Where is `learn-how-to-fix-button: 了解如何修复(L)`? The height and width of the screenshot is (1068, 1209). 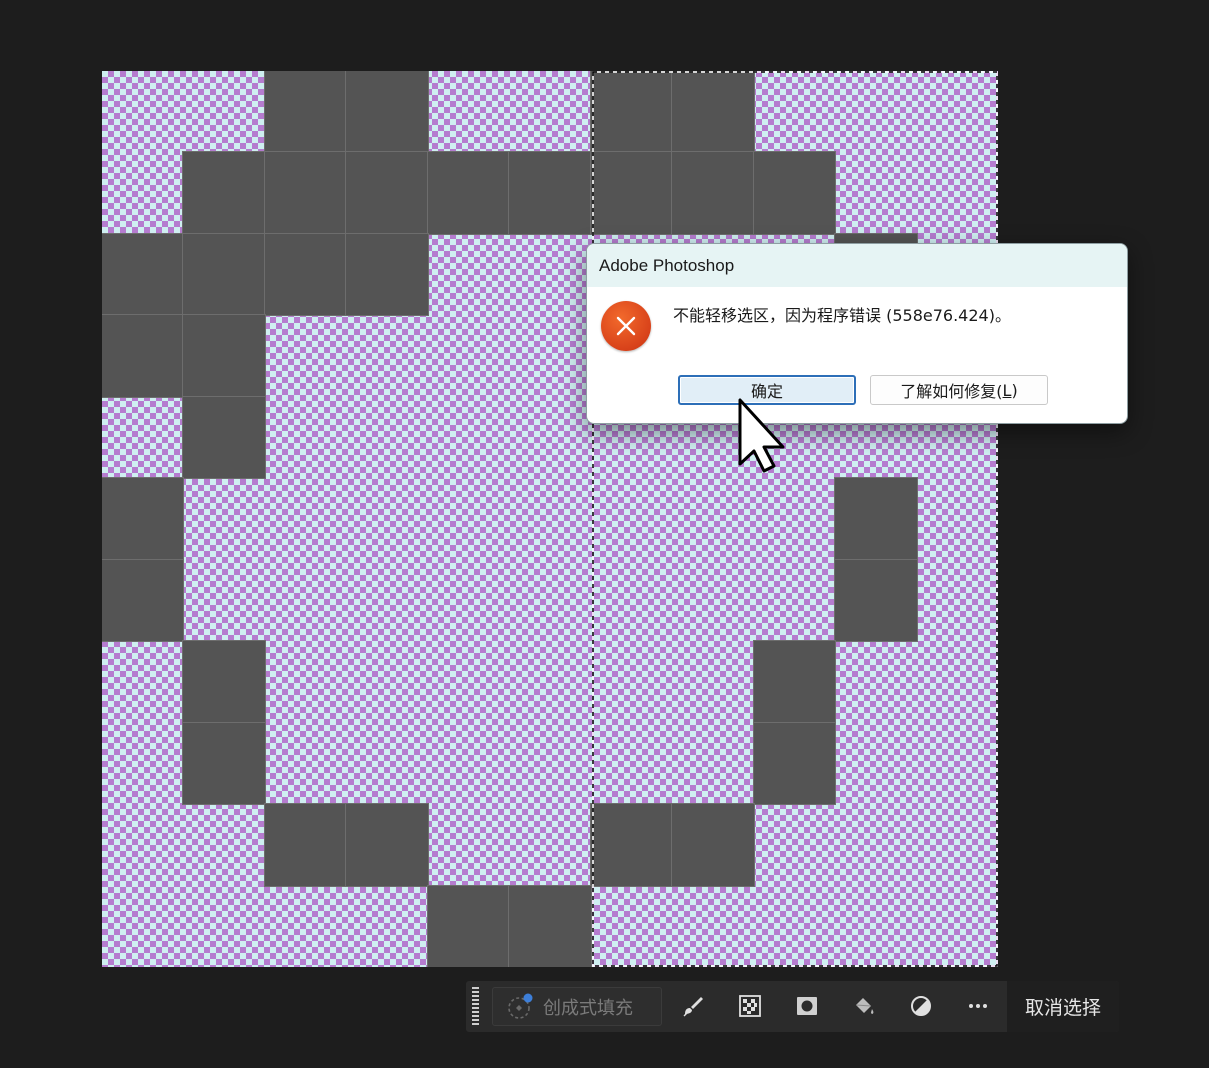 learn-how-to-fix-button: 了解如何修复(L) is located at coordinates (959, 390).